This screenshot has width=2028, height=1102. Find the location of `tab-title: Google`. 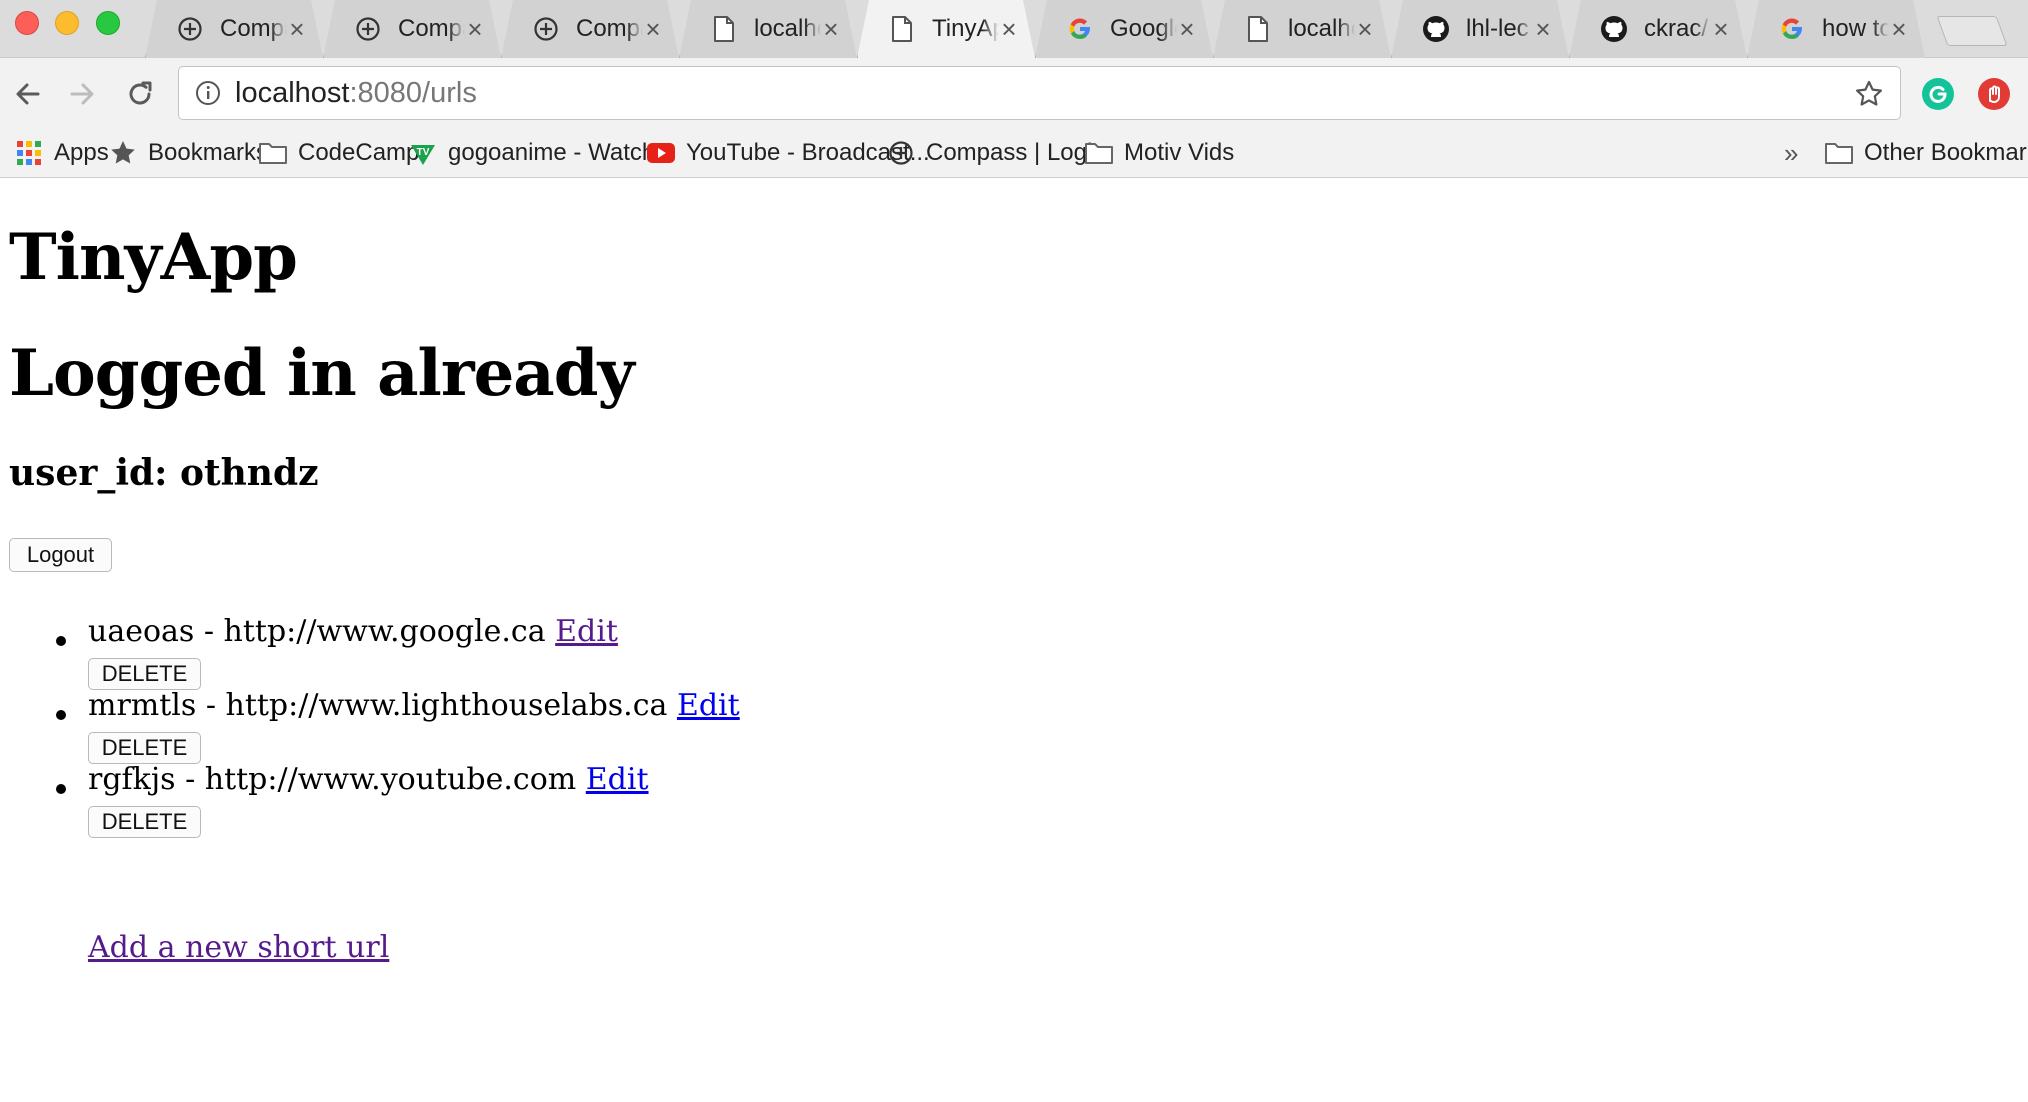

tab-title: Google is located at coordinates (1142, 28).